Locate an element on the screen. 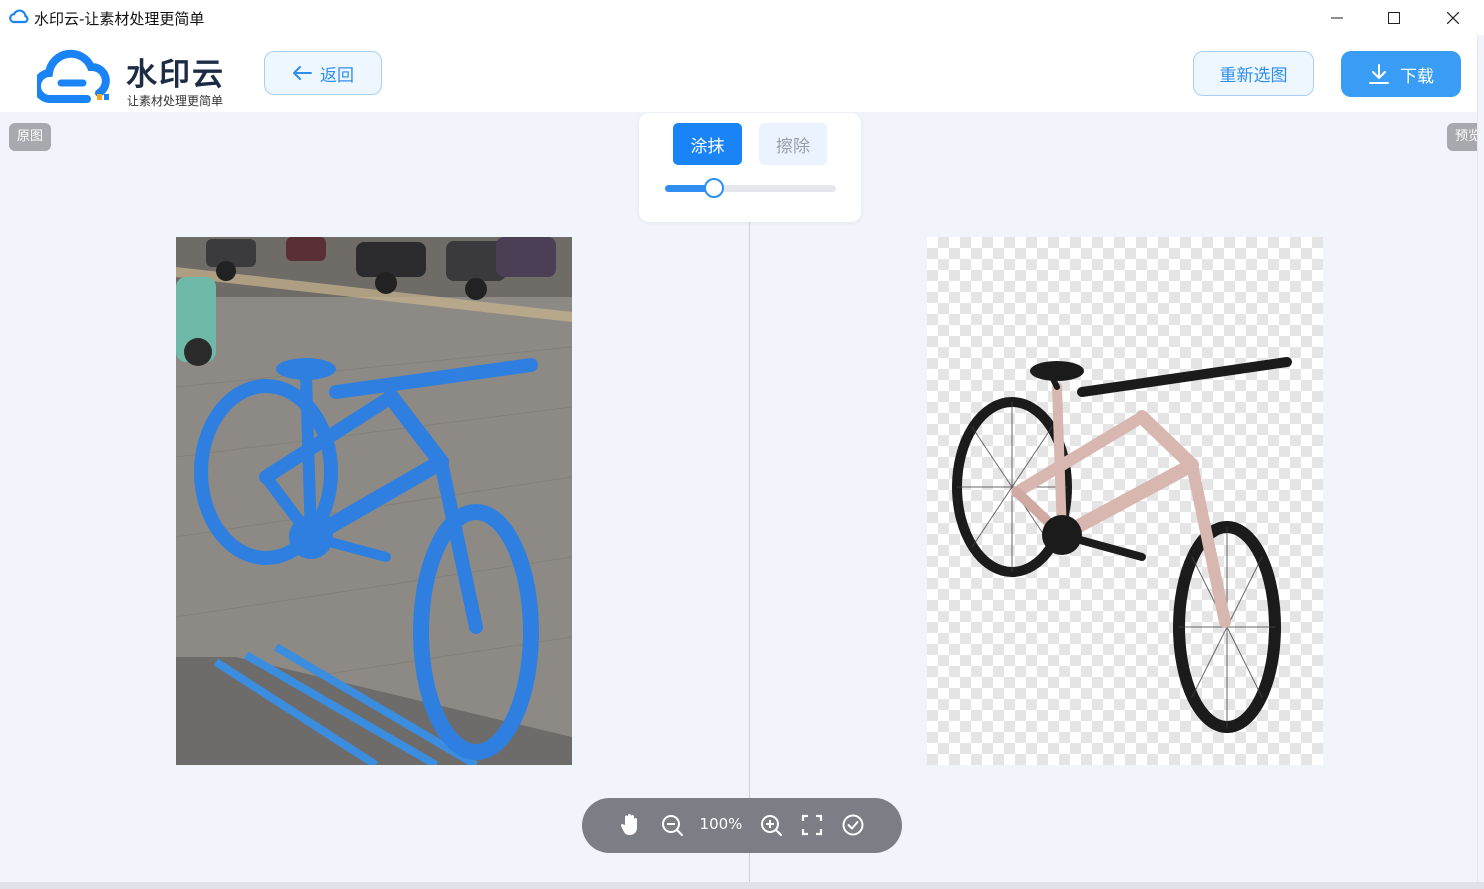 The width and height of the screenshot is (1484, 889). logo: 水印云 让素材处理更简单 is located at coordinates (137, 76).